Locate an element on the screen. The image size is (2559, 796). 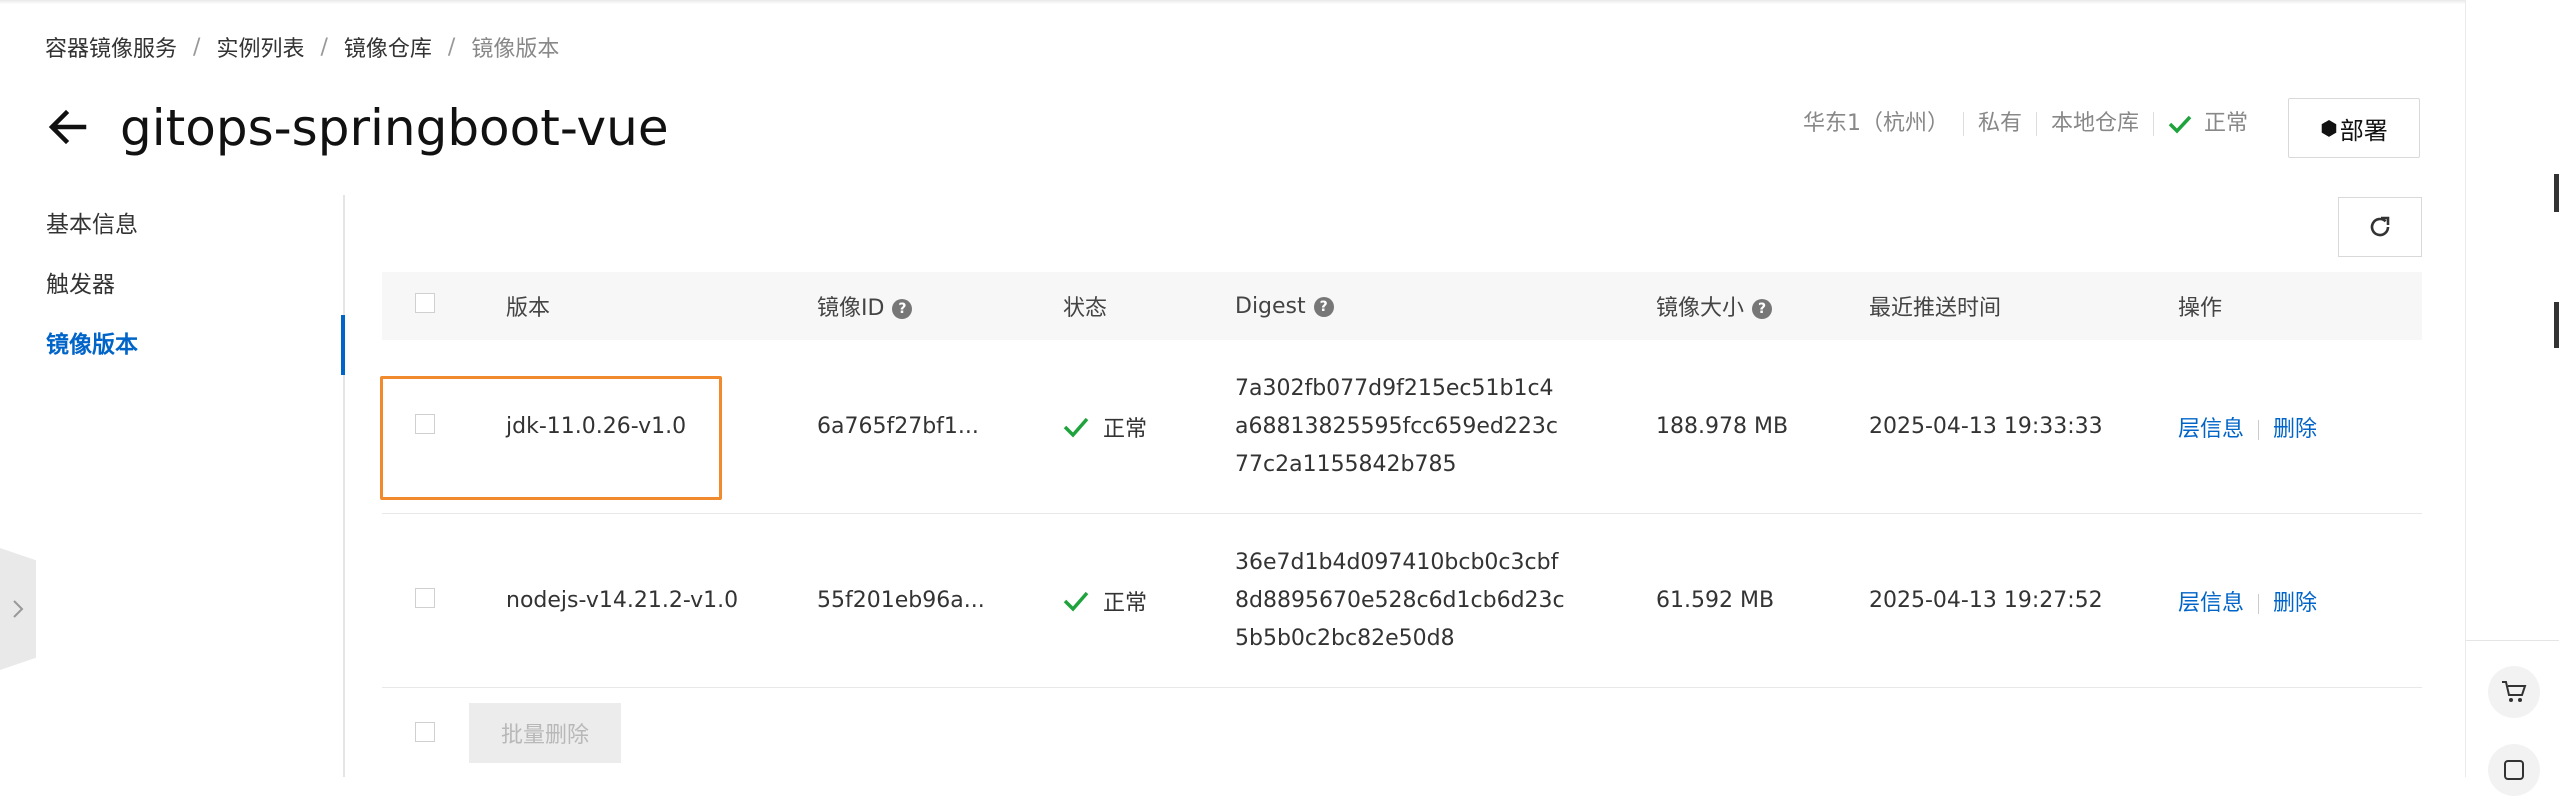
cart-button is located at coordinates (2514, 692).